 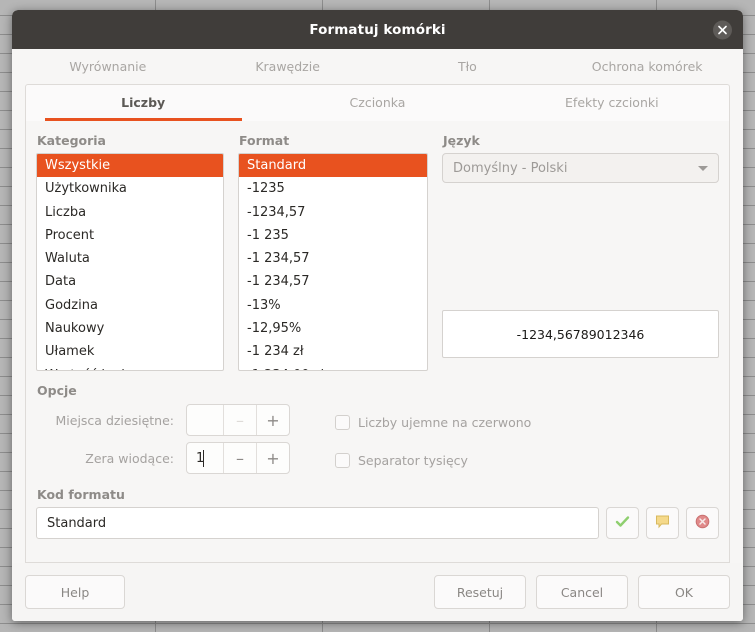 I want to click on dialog-footer: Help Resetuj Cancel OK, so click(x=377, y=592).